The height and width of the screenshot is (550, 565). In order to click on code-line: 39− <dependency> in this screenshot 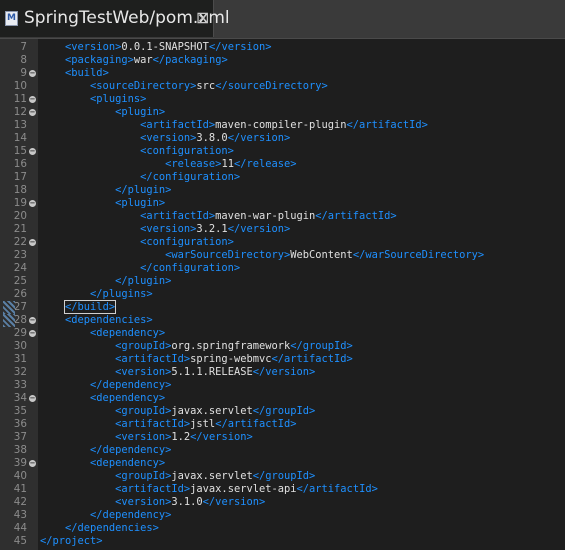, I will do `click(282, 463)`.